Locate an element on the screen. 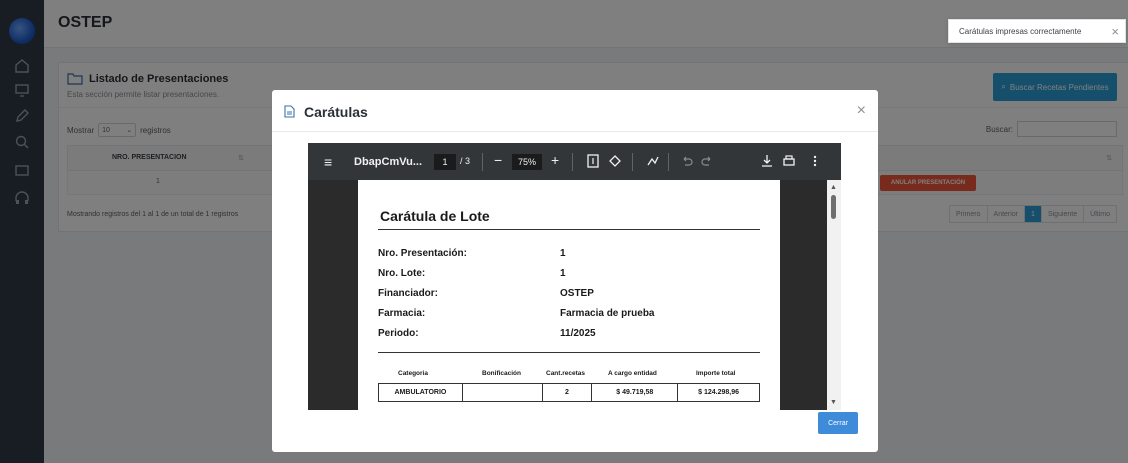 The width and height of the screenshot is (1128, 463). print-icon is located at coordinates (789, 161).